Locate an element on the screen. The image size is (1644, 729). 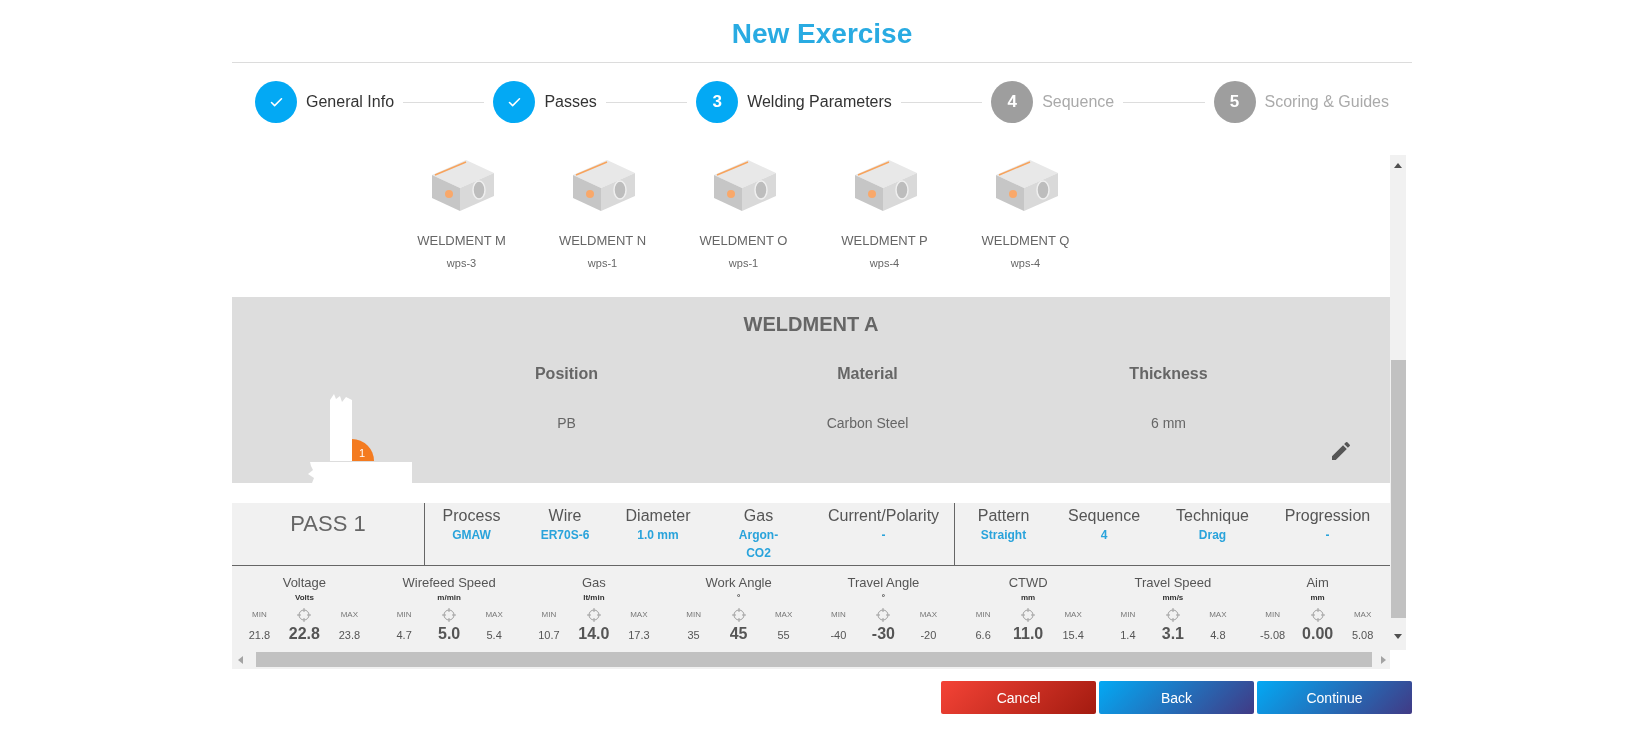
parameter-unit: ° is located at coordinates (883, 598).